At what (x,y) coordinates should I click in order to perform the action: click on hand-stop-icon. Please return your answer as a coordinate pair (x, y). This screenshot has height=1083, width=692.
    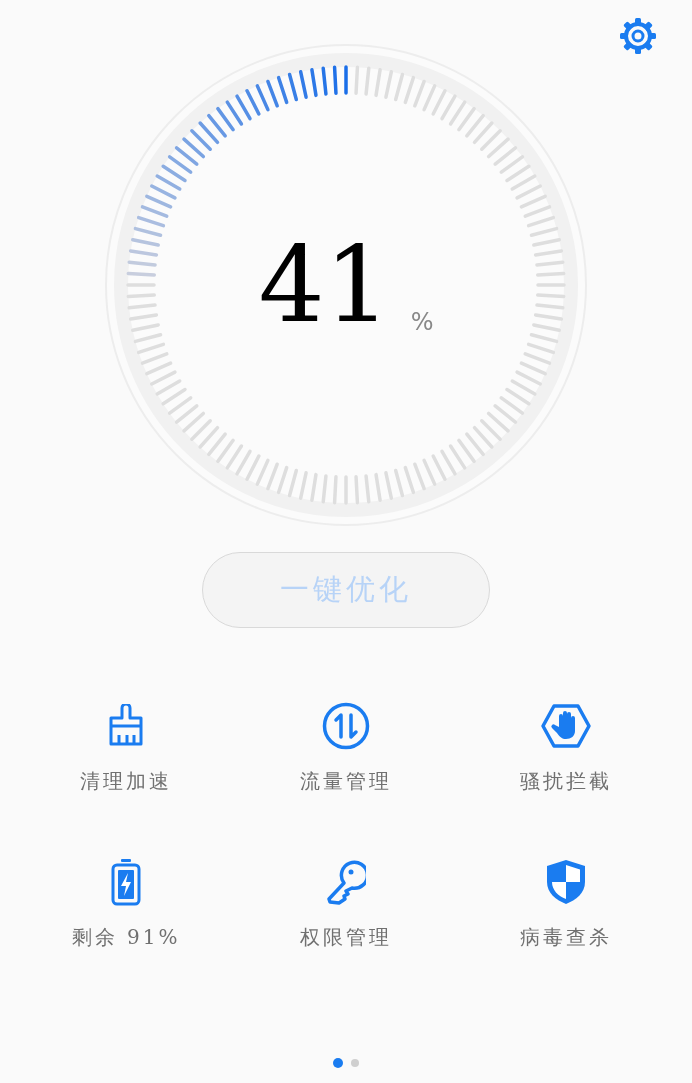
    Looking at the image, I should click on (566, 726).